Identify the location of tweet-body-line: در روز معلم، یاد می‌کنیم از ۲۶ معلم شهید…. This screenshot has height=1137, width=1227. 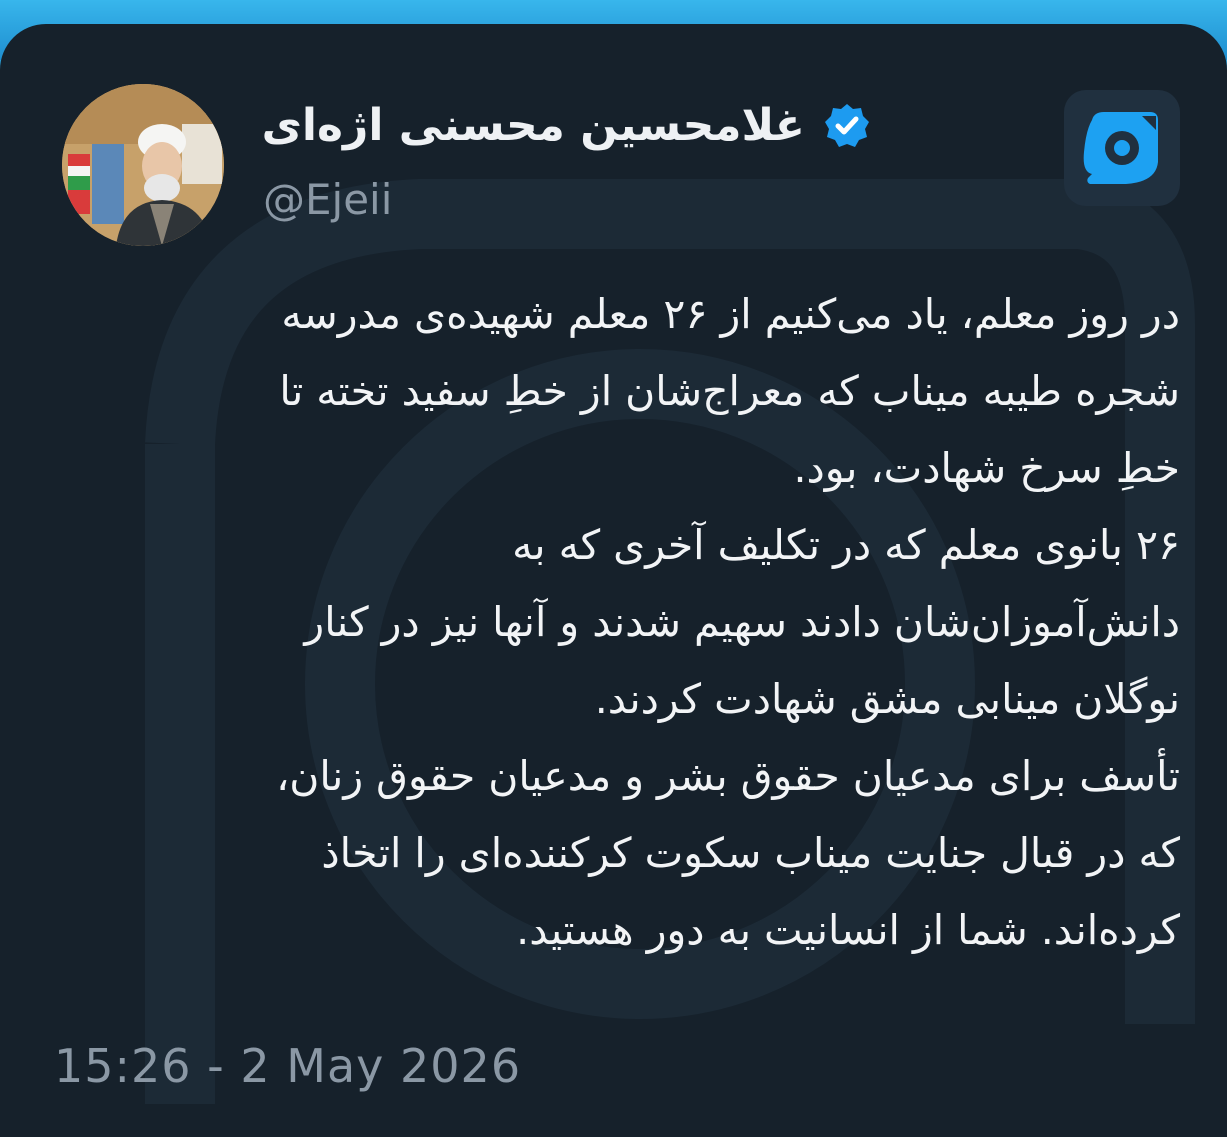
(730, 314).